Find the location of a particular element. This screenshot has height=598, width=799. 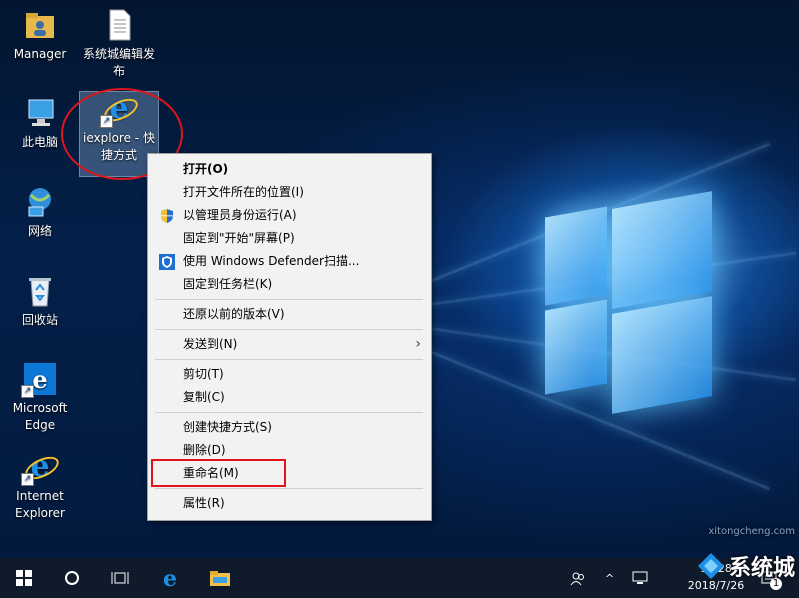

watermark: 系统城 xitongcheng.com is located at coordinates (745, 554).